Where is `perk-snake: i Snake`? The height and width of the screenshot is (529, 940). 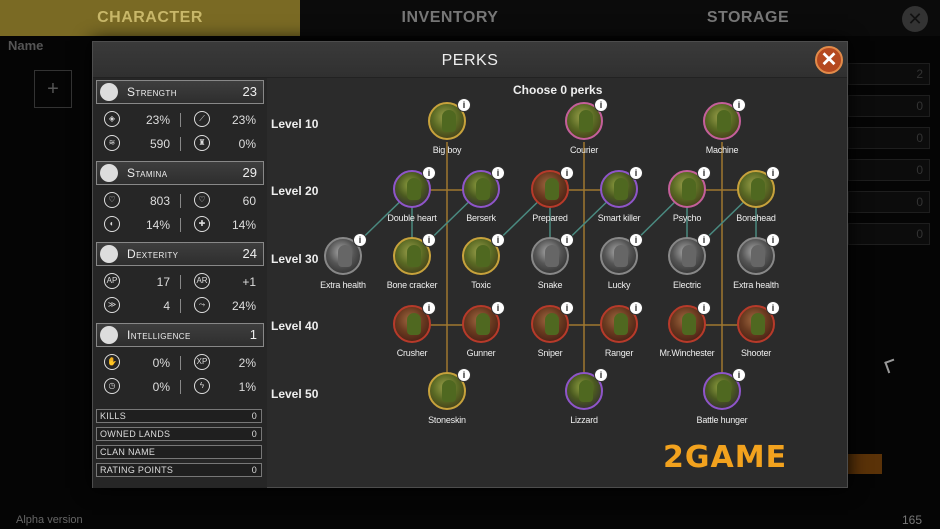 perk-snake: i Snake is located at coordinates (550, 261).